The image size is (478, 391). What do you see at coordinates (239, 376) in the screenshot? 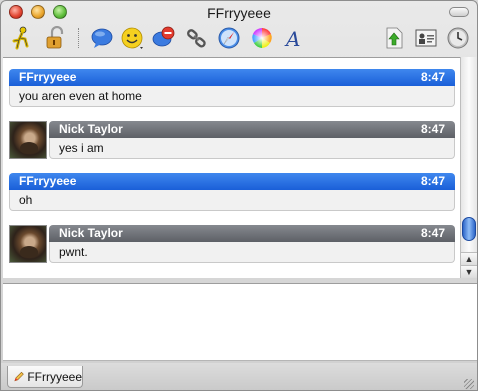
I see `tab-bar: FFrryyeee` at bounding box center [239, 376].